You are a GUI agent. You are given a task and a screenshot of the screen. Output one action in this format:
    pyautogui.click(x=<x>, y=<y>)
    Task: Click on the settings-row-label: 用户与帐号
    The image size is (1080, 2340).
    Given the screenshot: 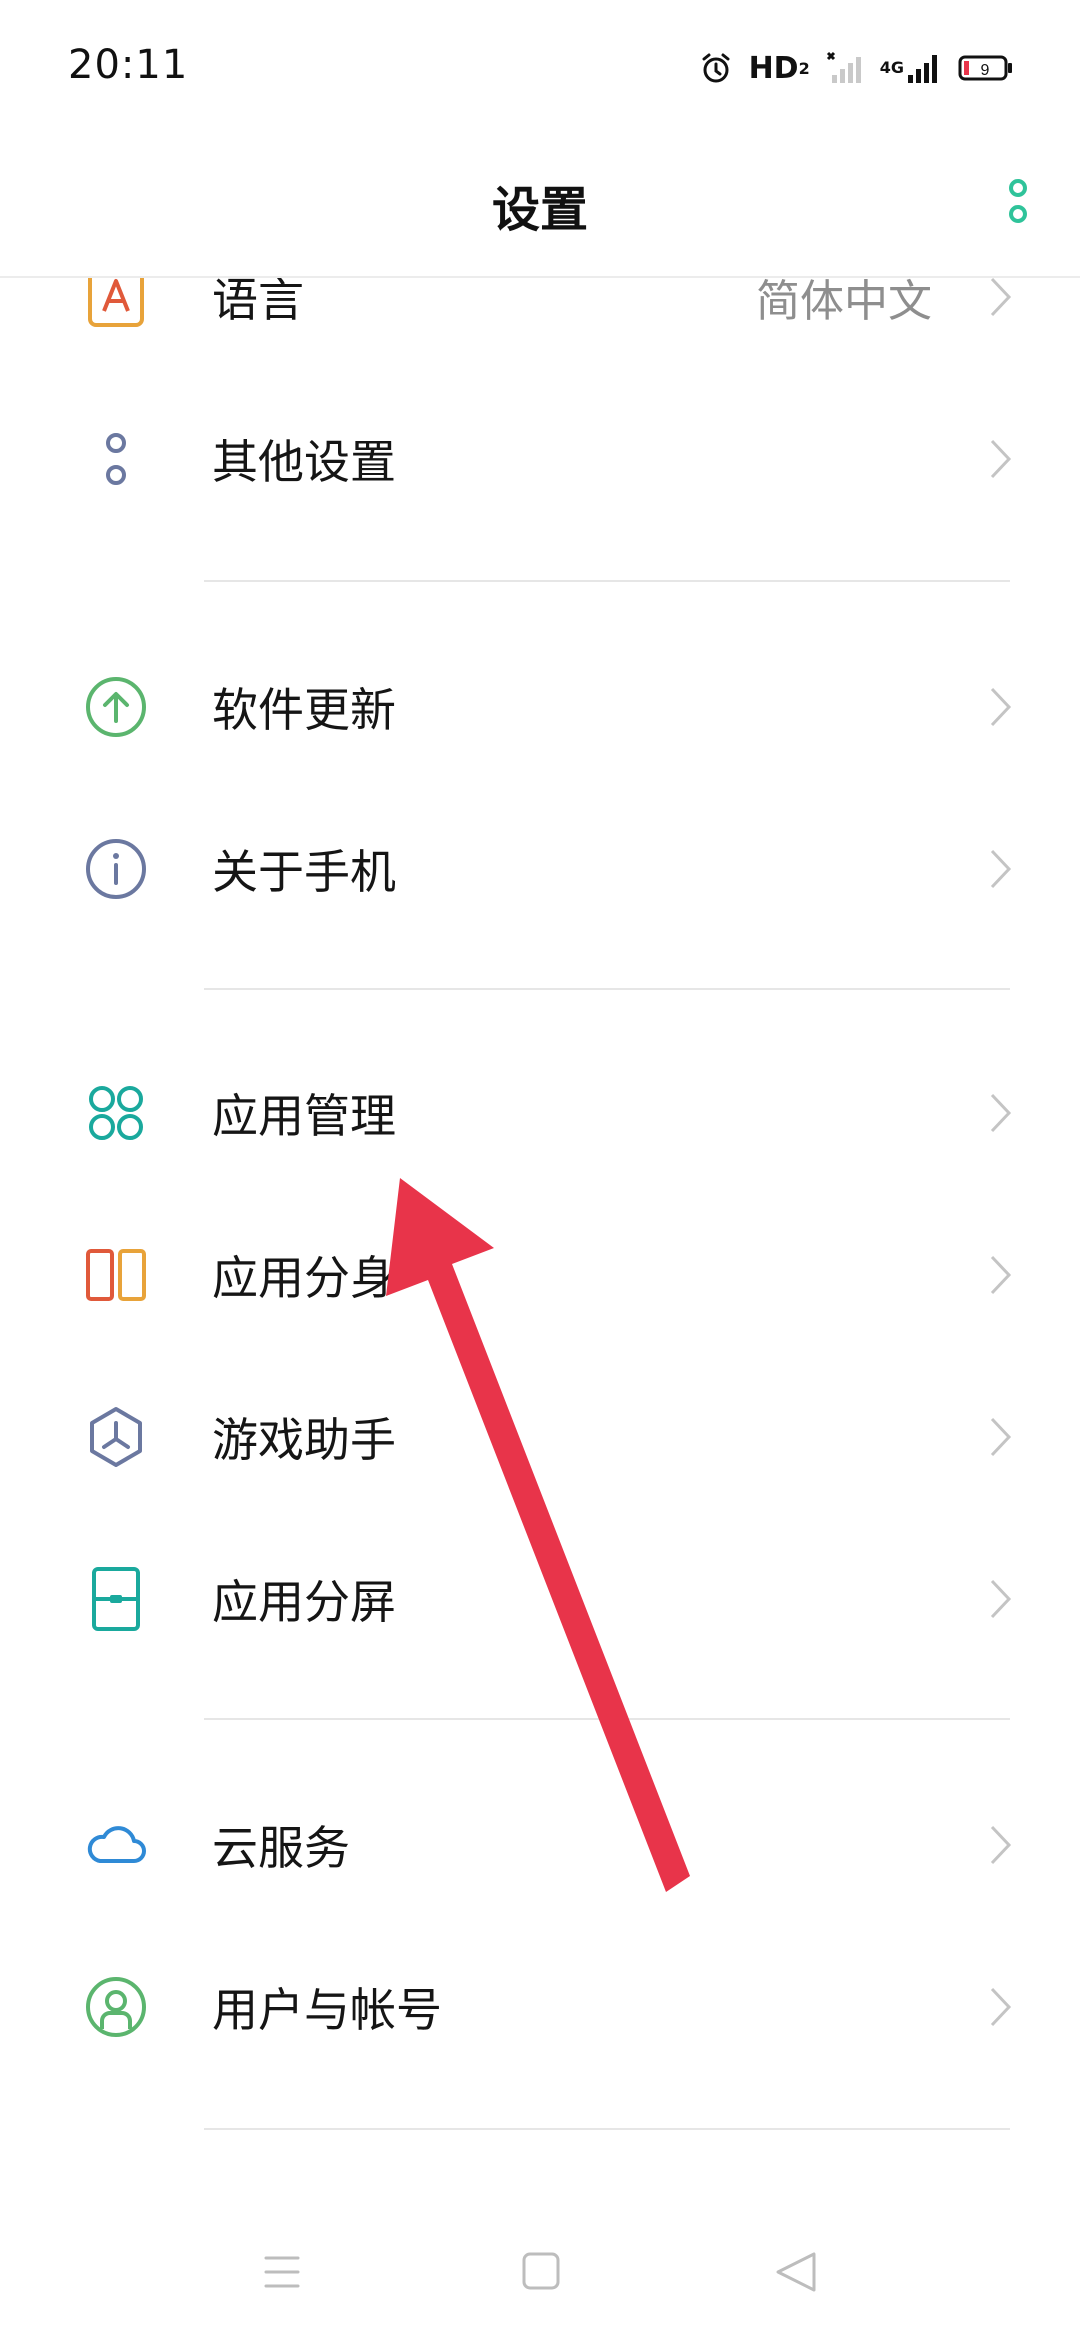 What is the action you would take?
    pyautogui.click(x=327, y=2010)
    